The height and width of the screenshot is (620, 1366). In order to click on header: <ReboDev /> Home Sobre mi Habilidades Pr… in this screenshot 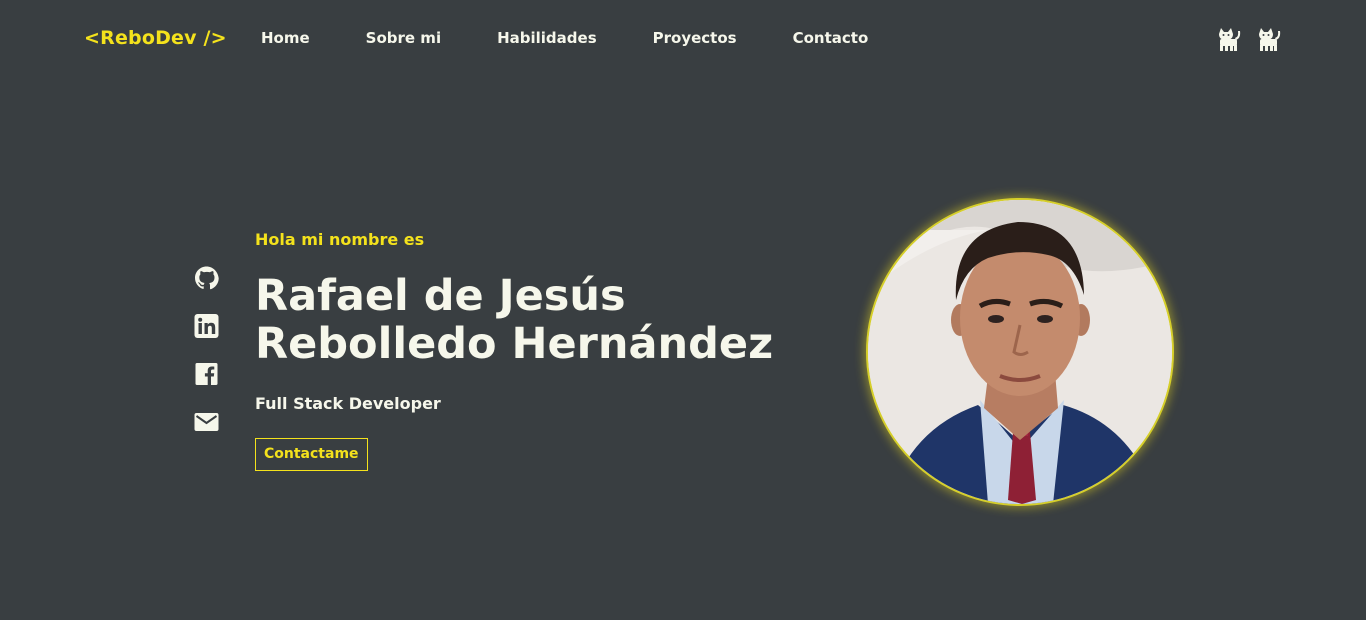, I will do `click(683, 39)`.